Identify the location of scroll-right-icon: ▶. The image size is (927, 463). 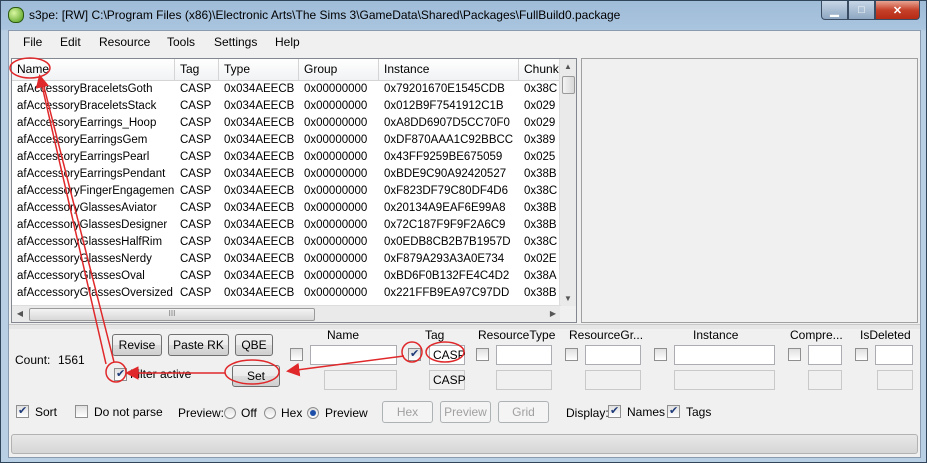
(553, 314).